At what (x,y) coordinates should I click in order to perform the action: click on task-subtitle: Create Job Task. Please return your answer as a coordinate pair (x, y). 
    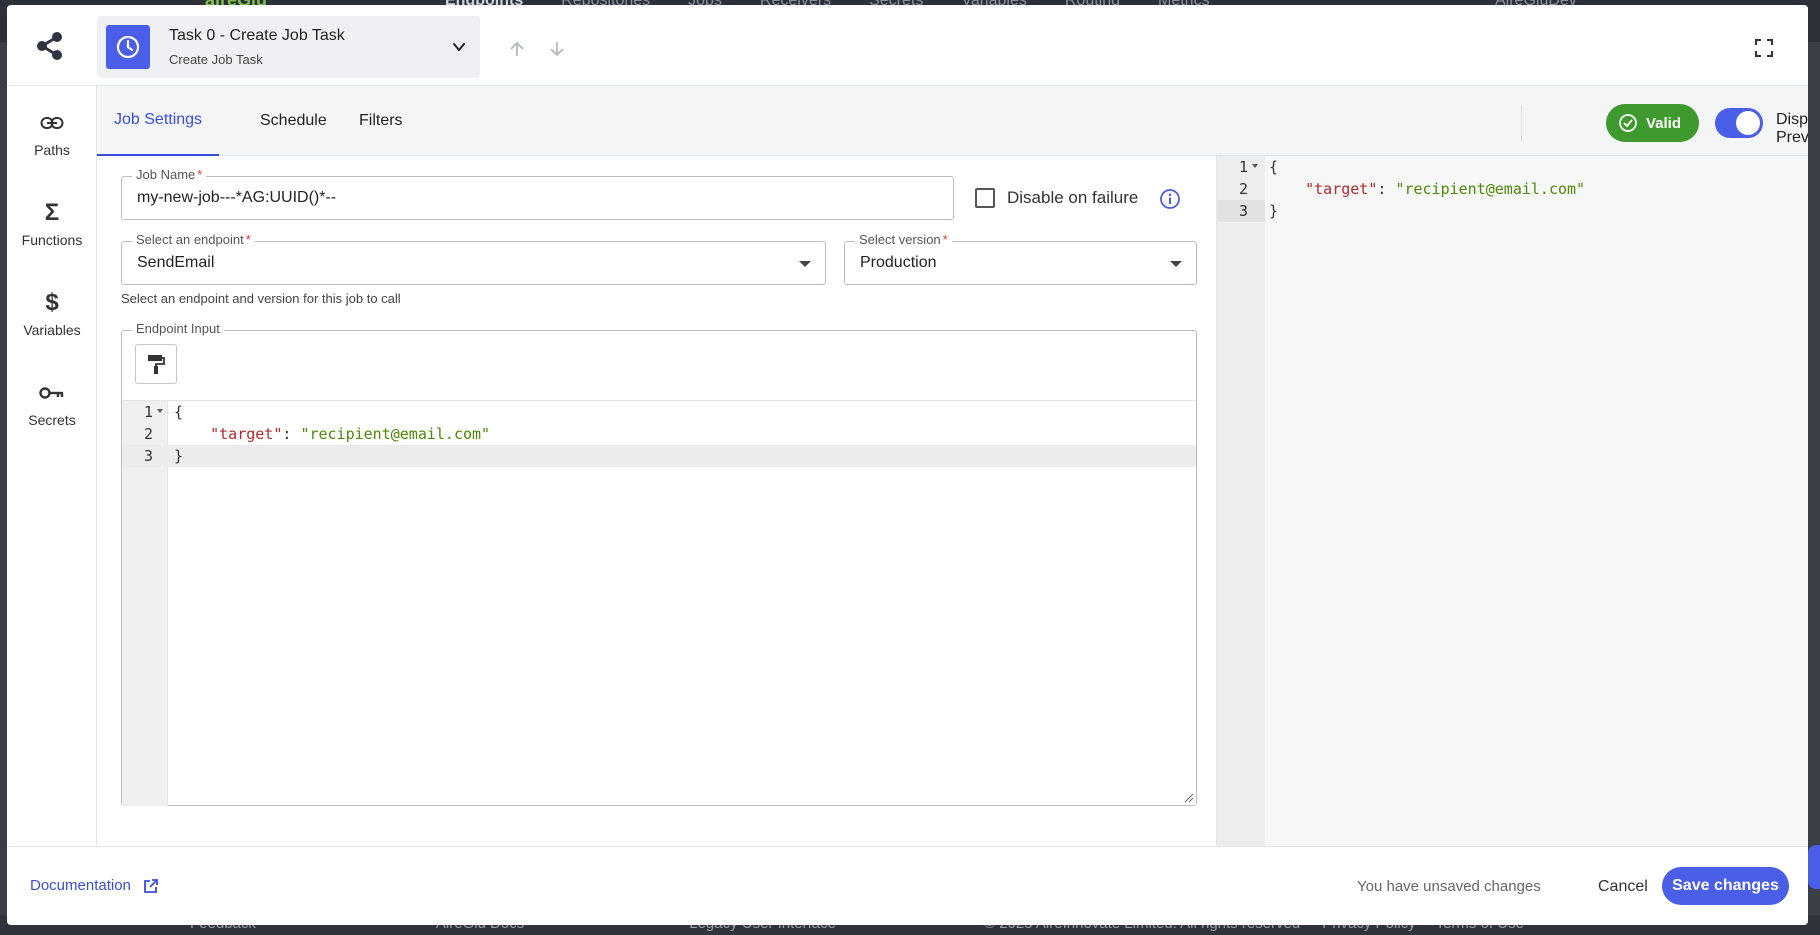
    Looking at the image, I should click on (216, 59).